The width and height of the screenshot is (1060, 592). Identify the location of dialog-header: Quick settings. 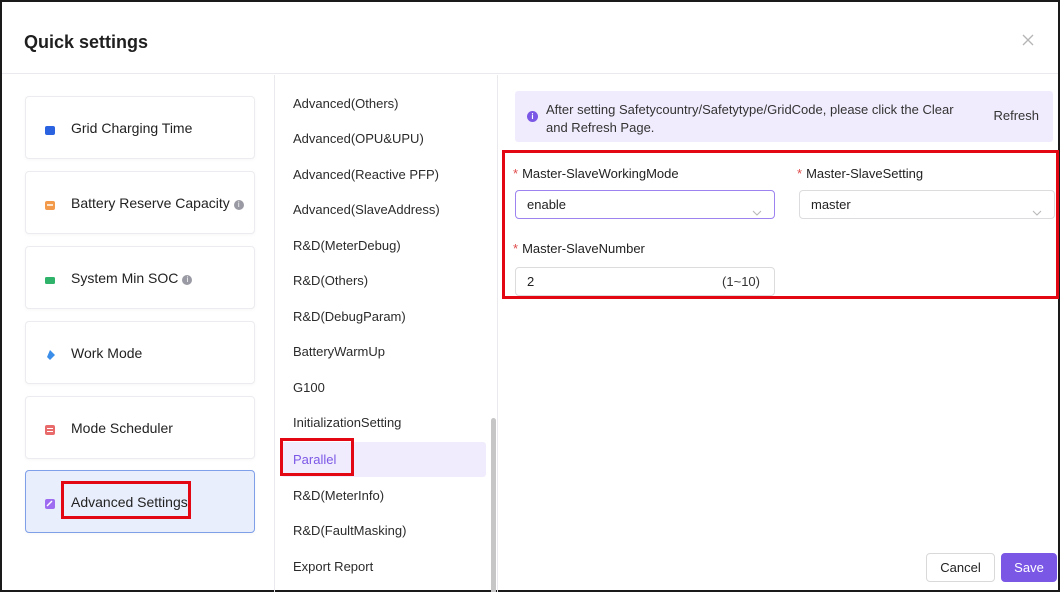
(530, 38).